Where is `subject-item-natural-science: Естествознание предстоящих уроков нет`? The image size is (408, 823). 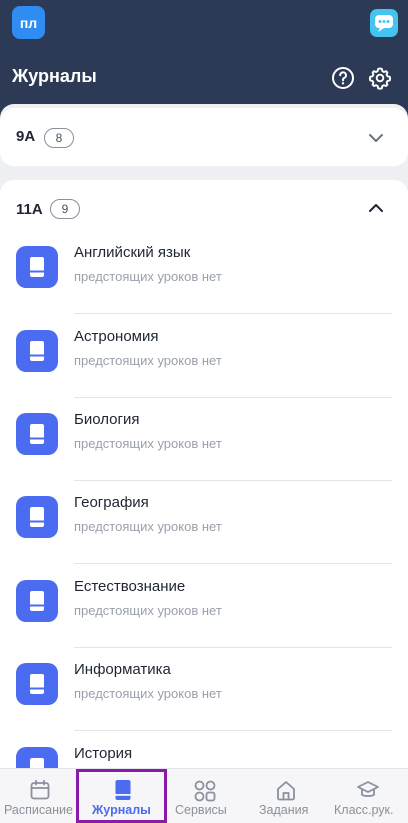 subject-item-natural-science: Естествознание предстоящих уроков нет is located at coordinates (204, 606).